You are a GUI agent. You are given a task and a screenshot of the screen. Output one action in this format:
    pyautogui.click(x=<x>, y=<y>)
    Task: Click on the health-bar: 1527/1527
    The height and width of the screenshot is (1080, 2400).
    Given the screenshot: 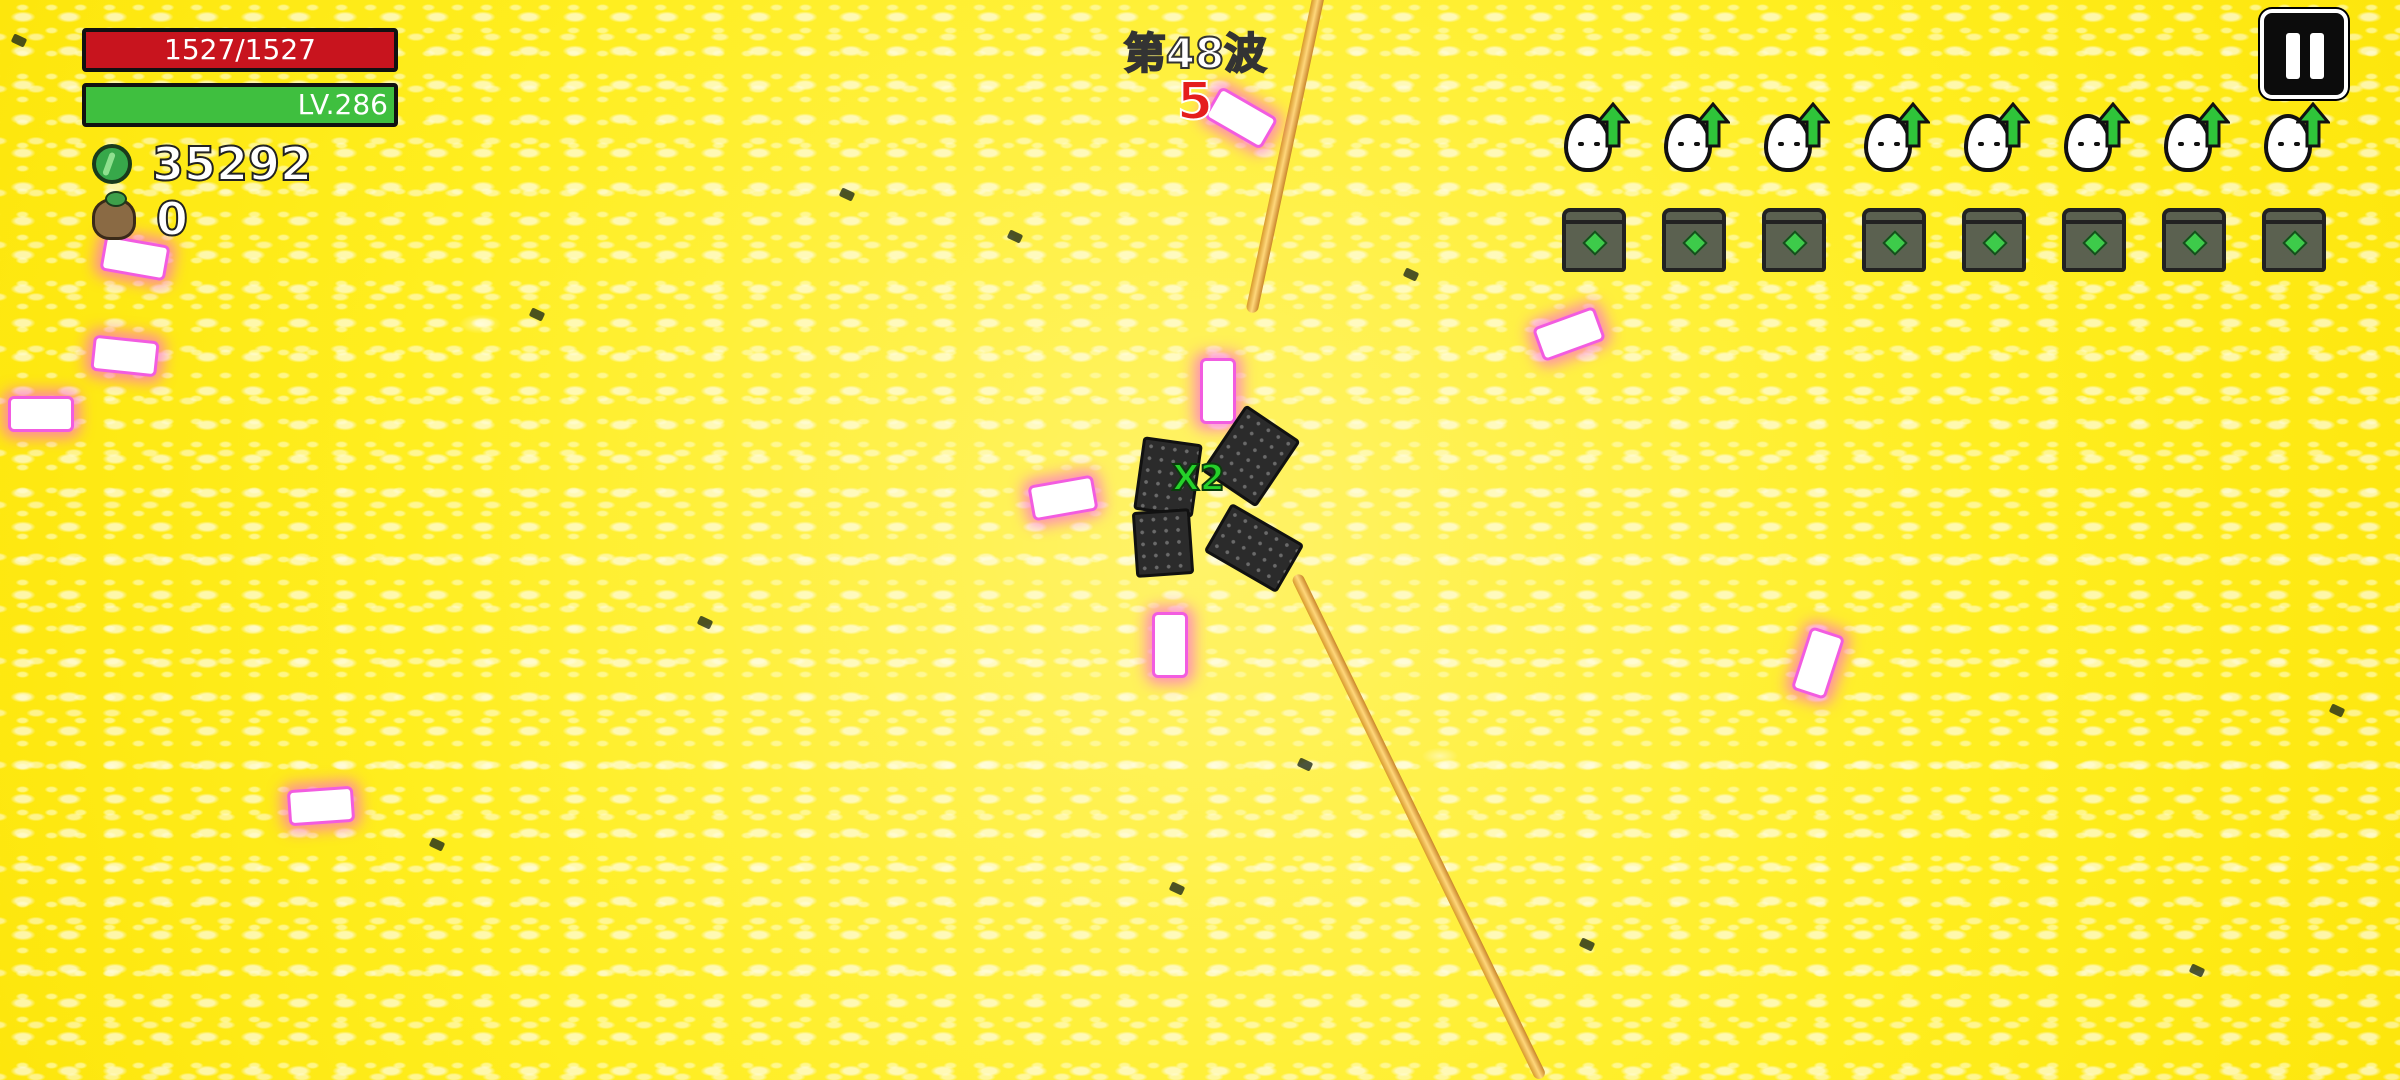 What is the action you would take?
    pyautogui.click(x=240, y=50)
    